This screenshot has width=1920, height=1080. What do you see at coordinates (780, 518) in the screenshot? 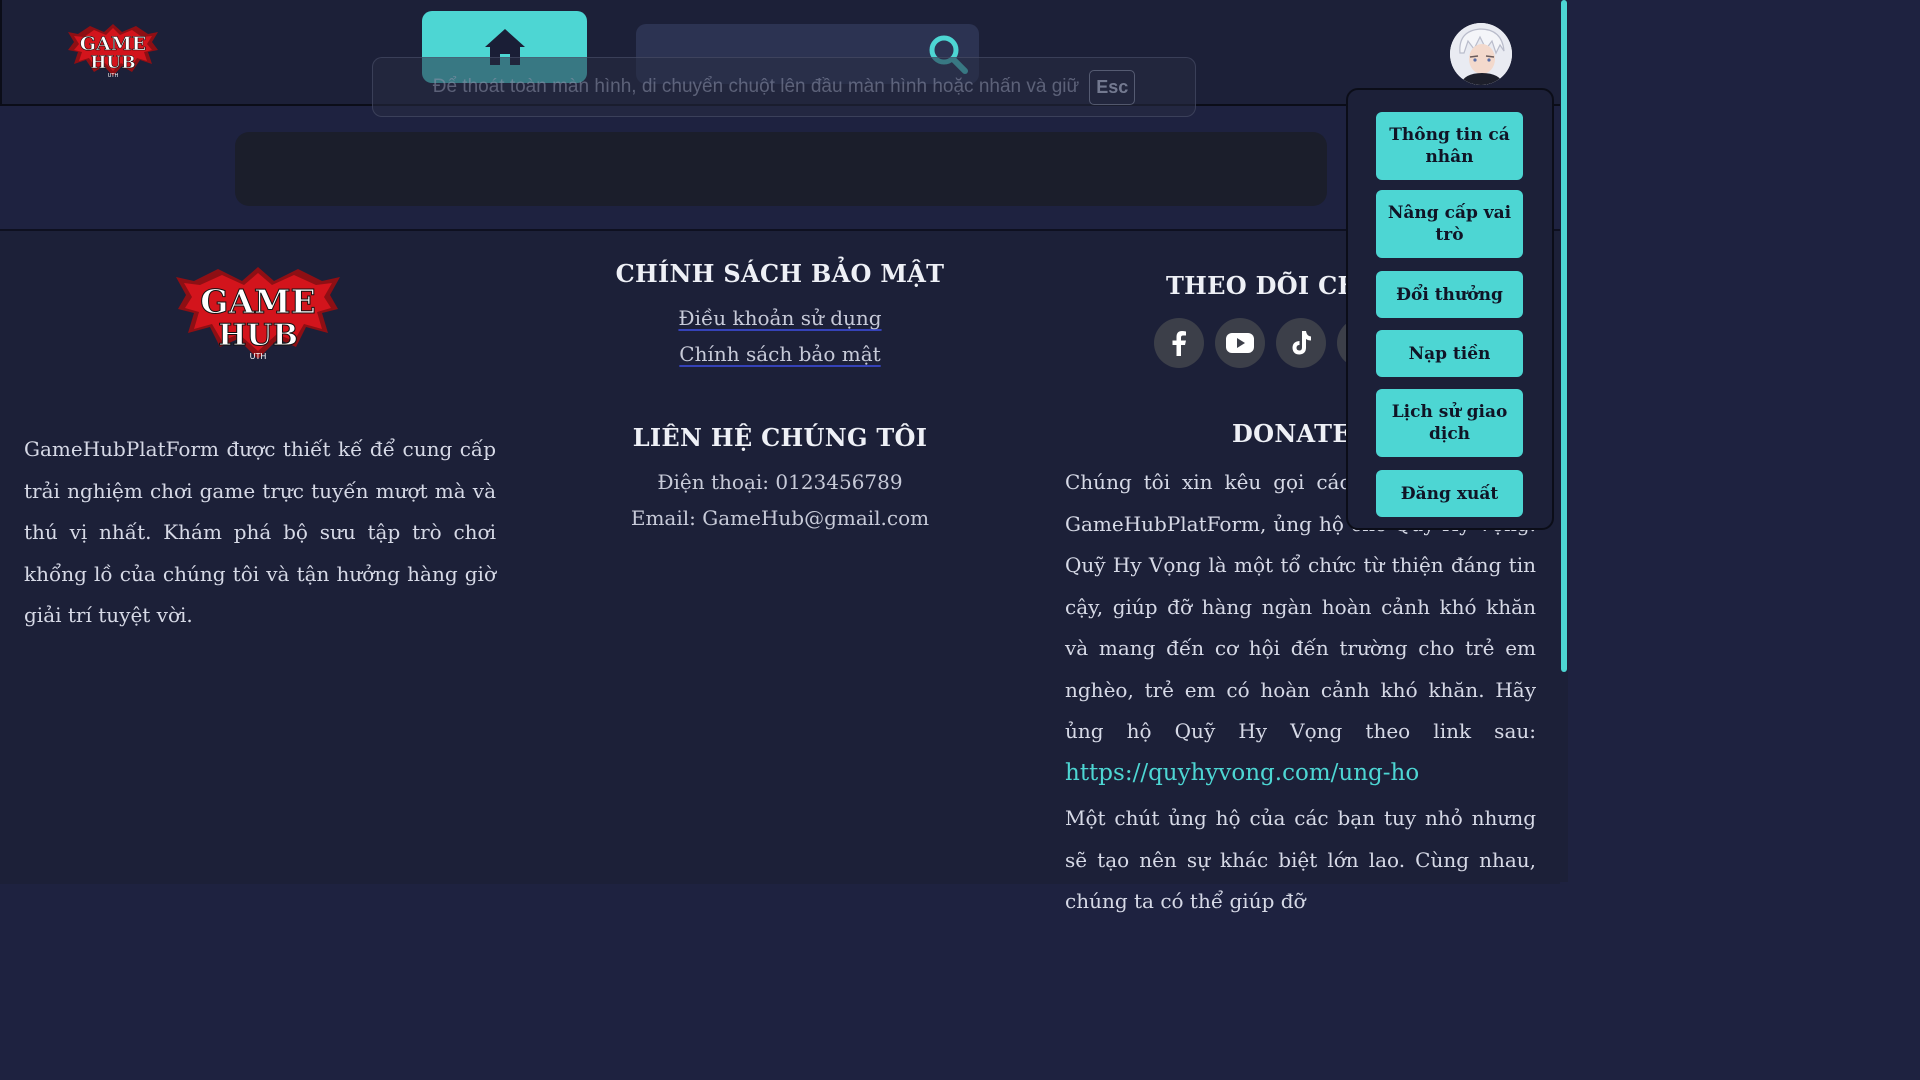
I see `contact-email: Email: GameHub@gmail.com` at bounding box center [780, 518].